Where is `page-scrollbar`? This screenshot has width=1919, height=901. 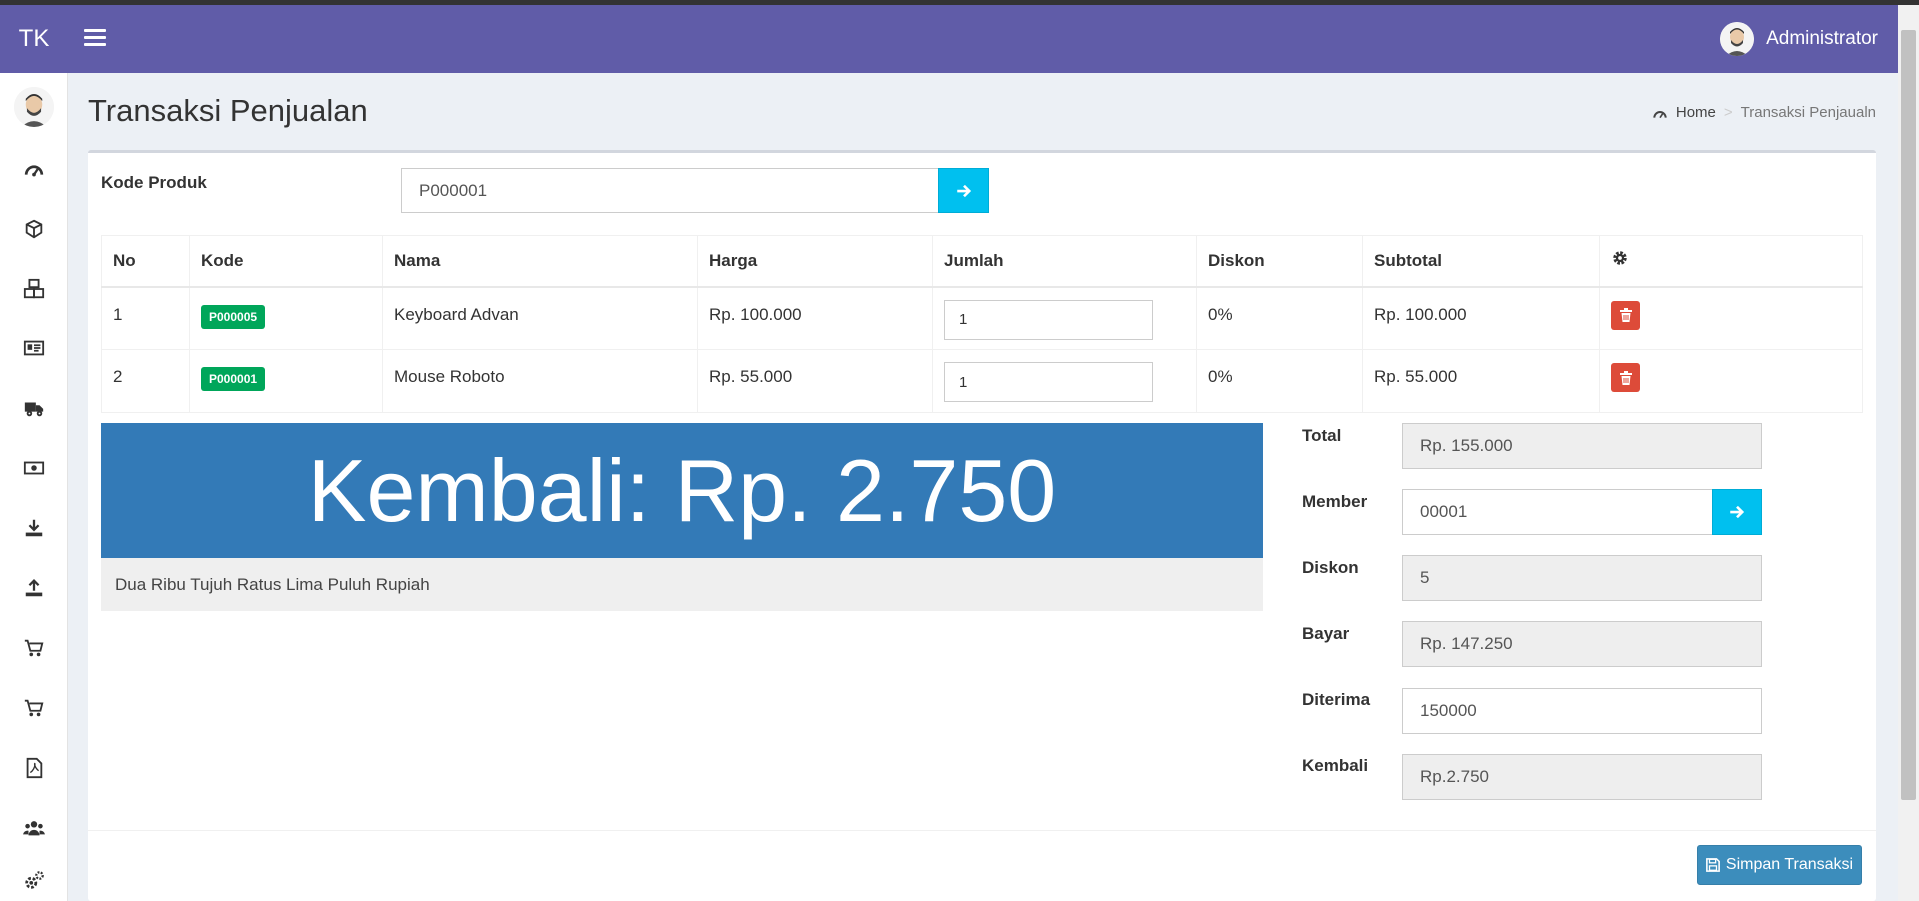 page-scrollbar is located at coordinates (1908, 453).